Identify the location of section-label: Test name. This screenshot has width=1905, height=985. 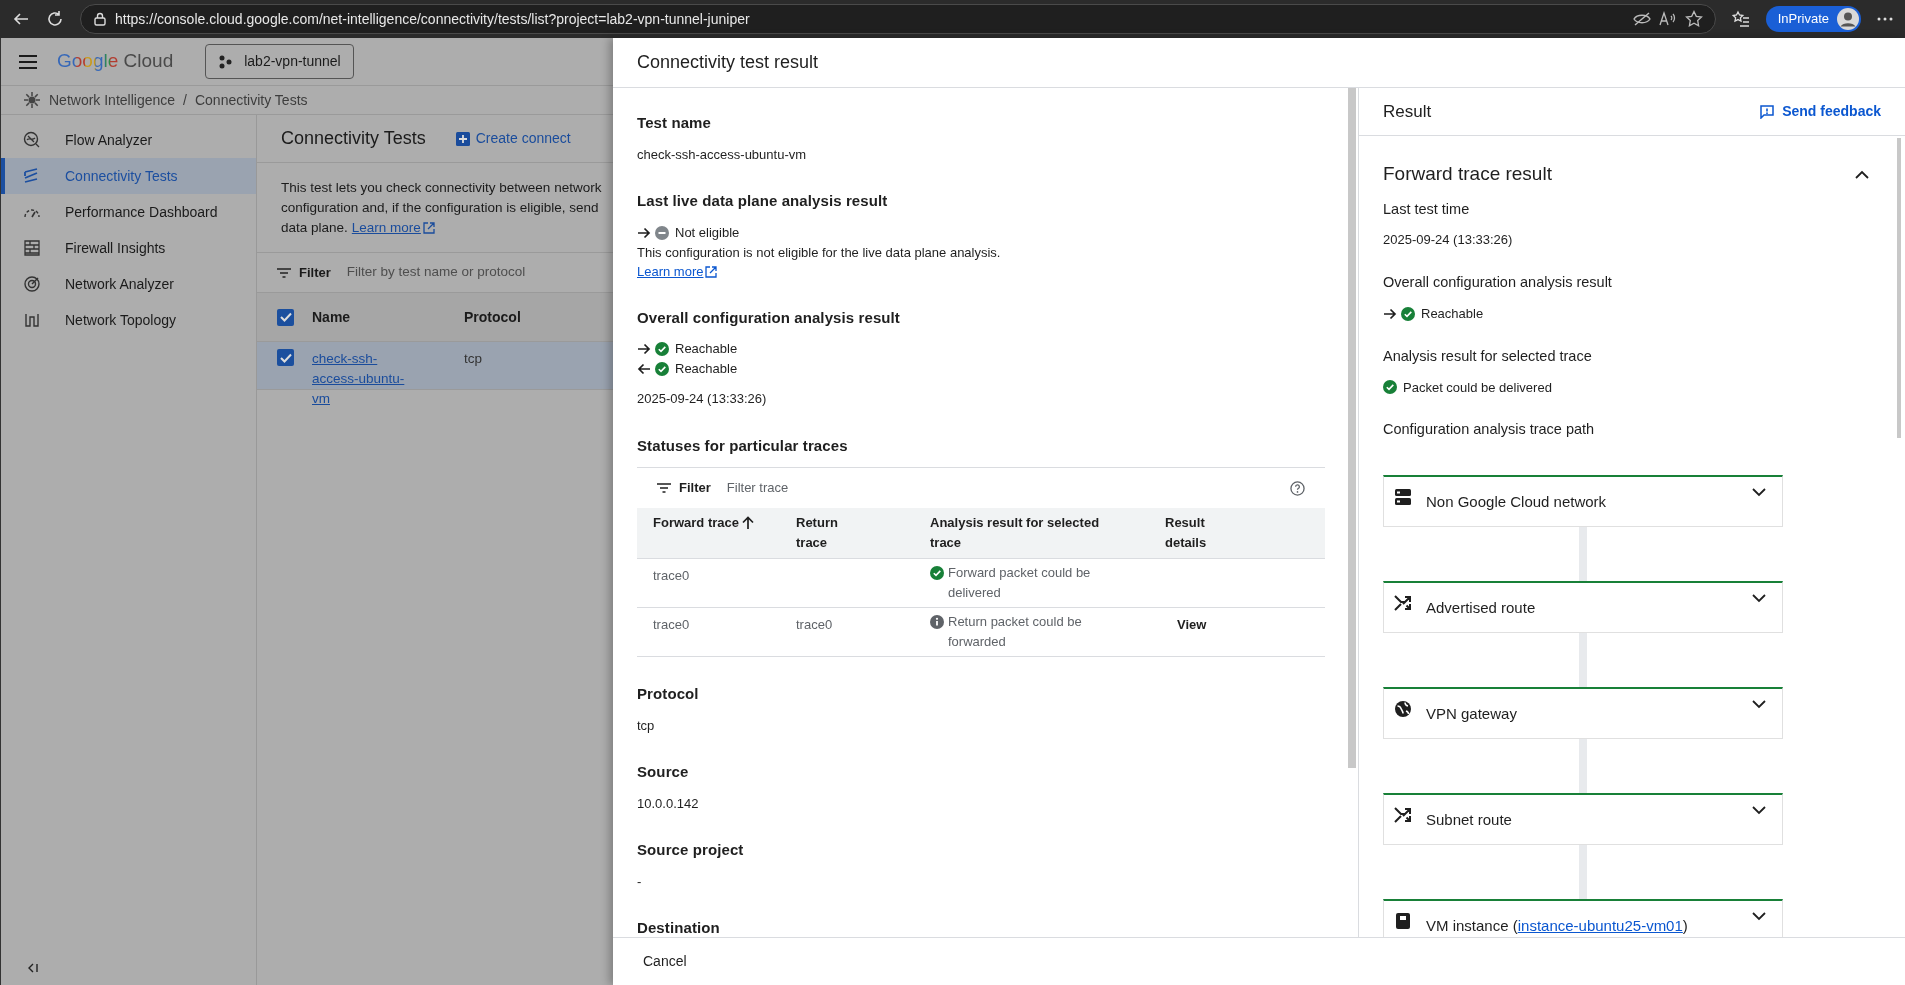
(674, 123).